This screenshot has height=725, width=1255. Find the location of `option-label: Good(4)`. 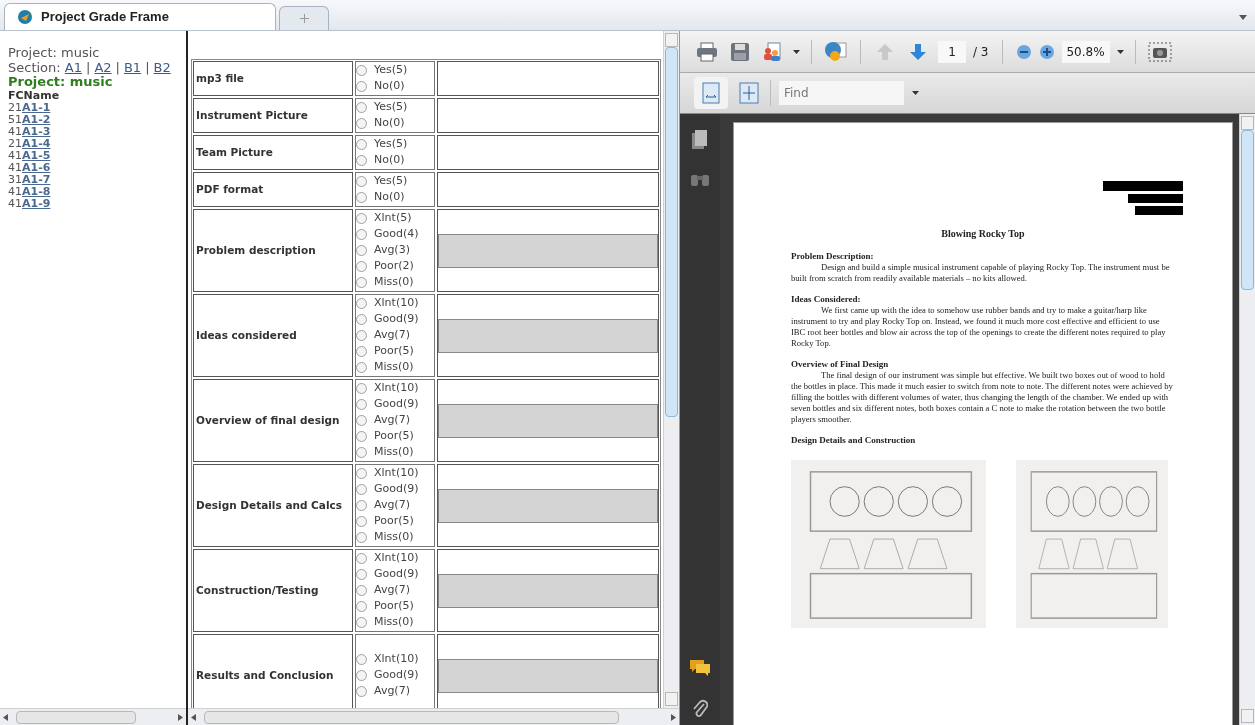

option-label: Good(4) is located at coordinates (396, 234).